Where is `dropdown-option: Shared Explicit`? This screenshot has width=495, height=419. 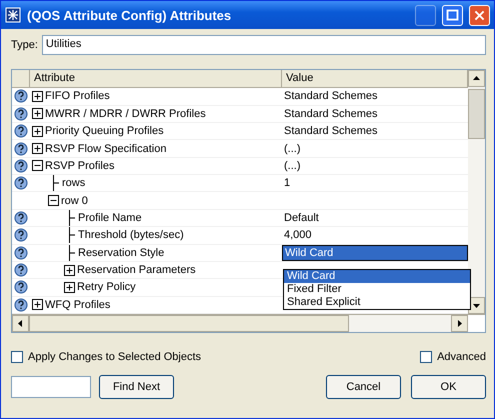
dropdown-option: Shared Explicit is located at coordinates (377, 302).